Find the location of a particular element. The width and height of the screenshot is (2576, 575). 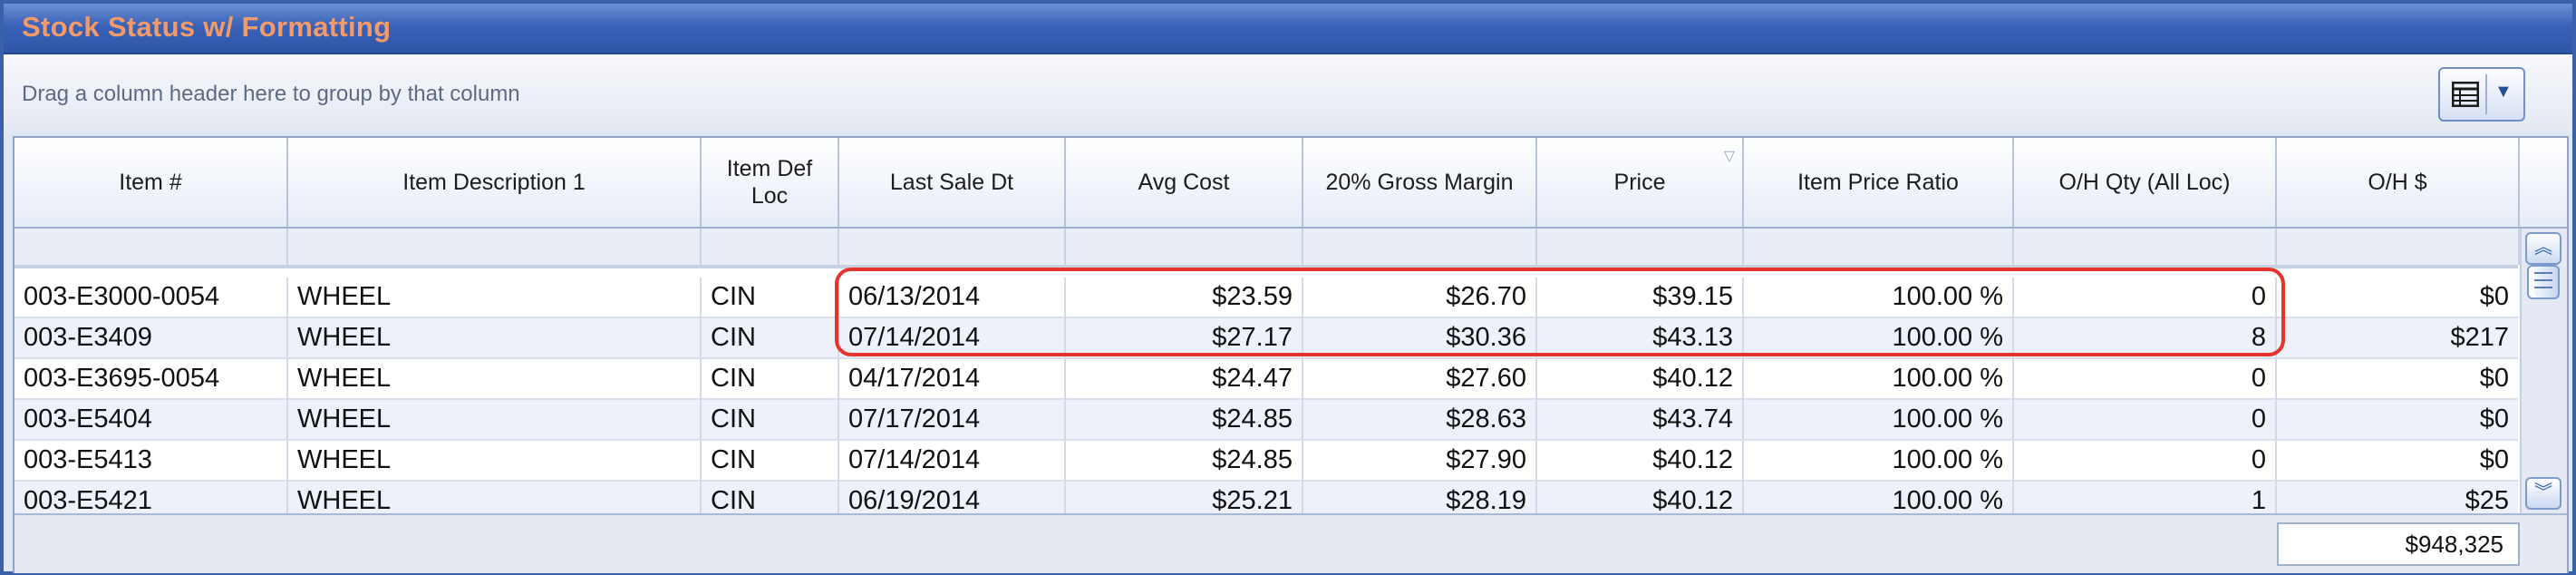

cell-item-number: 003-E3409 is located at coordinates (151, 338).